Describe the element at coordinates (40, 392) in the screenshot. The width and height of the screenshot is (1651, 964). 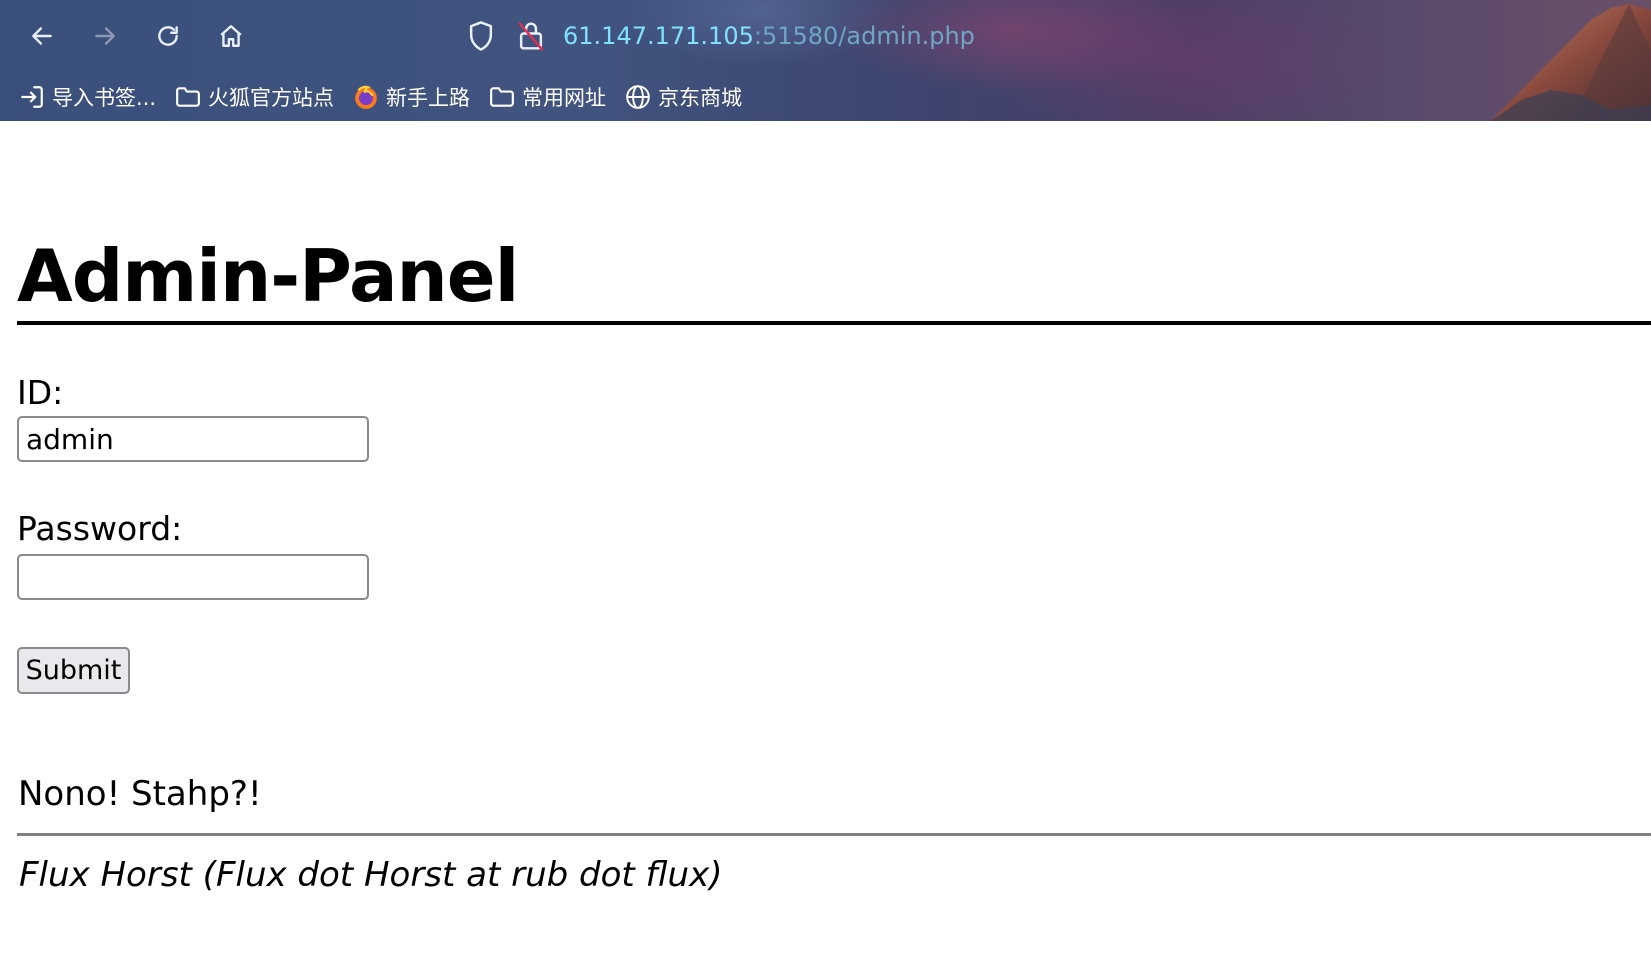
I see `id-label: ID:` at that location.